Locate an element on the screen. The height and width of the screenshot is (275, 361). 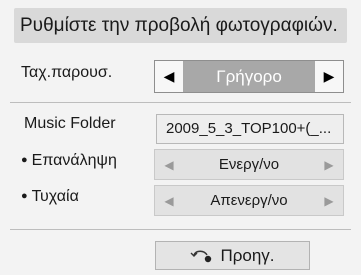
slide-speed-right-arrow-icon: ▶ is located at coordinates (329, 76).